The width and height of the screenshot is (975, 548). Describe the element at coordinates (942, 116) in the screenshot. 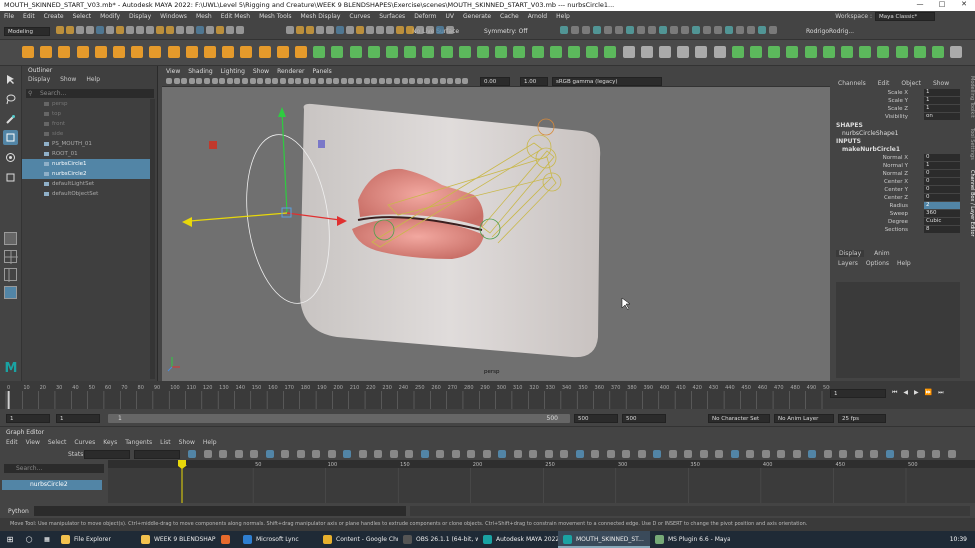

I see `channel-value: on` at that location.